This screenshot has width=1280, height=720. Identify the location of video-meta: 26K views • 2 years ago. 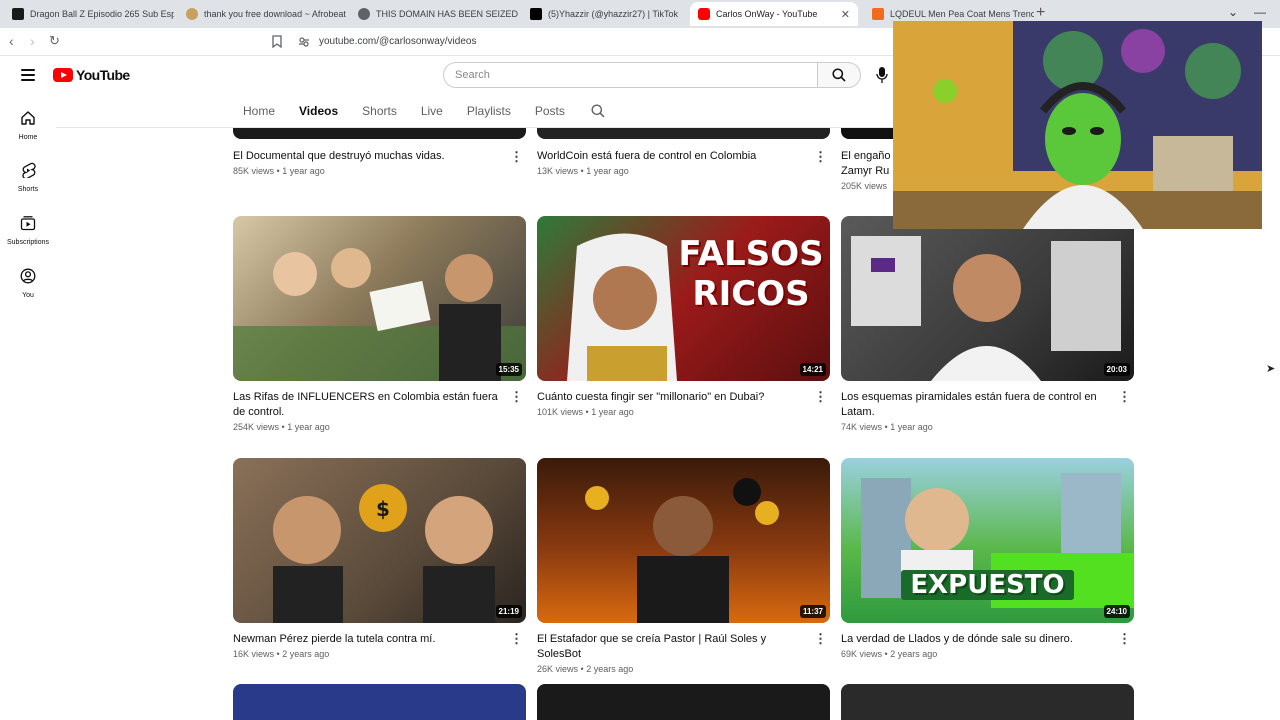
(585, 669).